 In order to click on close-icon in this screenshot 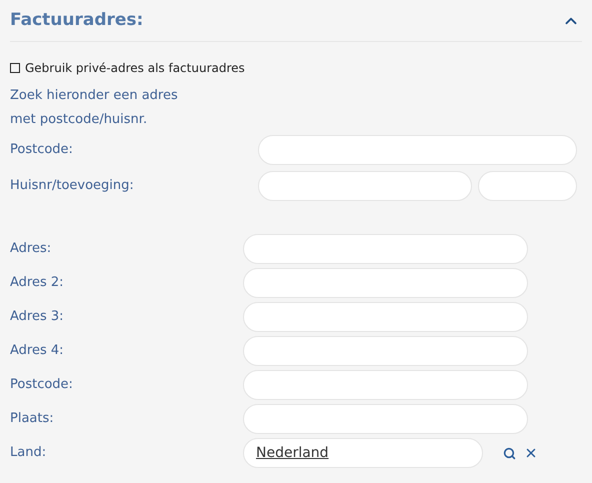, I will do `click(531, 453)`.